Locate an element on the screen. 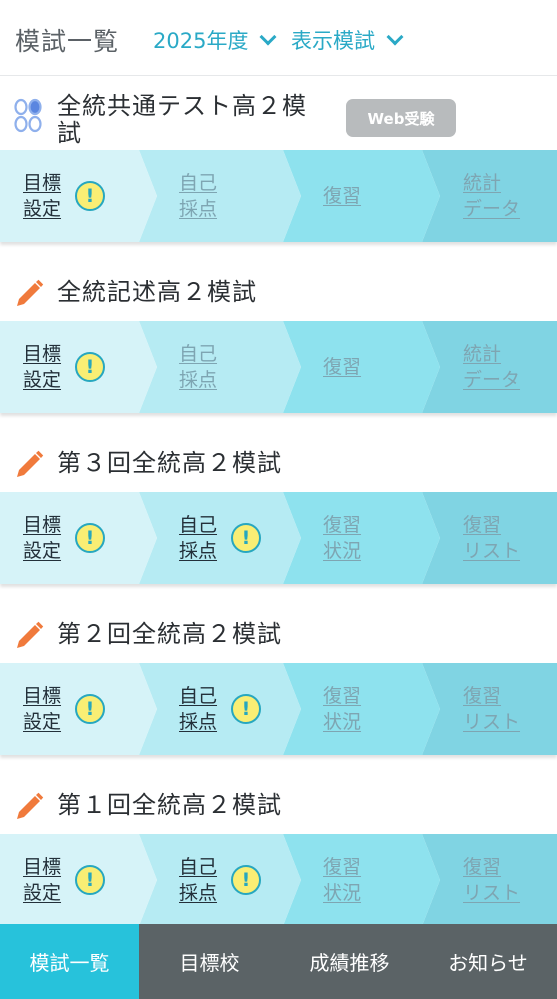 This screenshot has width=557, height=999. exam-title-line: 第２回全統高２模試 is located at coordinates (169, 634).